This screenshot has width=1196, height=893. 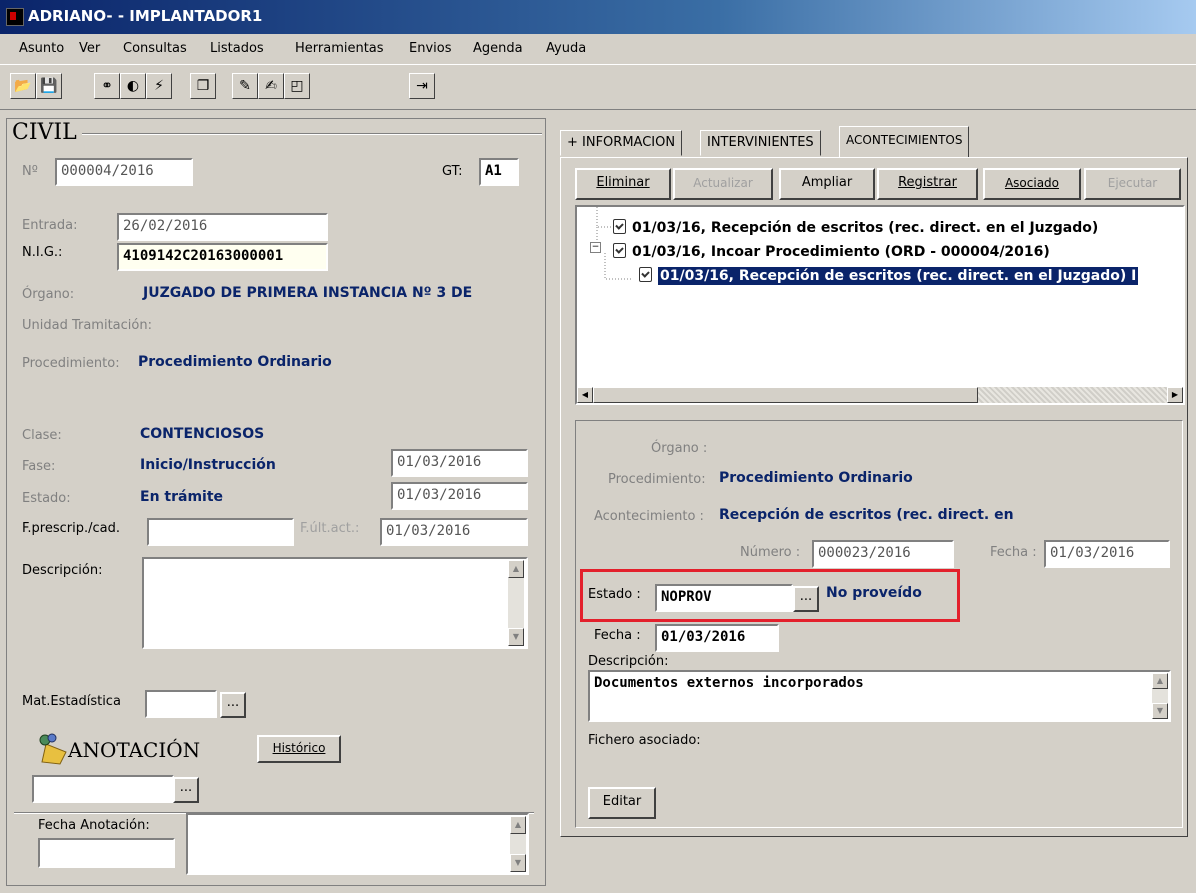 What do you see at coordinates (87, 325) in the screenshot?
I see `unidad-label: Unidad Tramitación:` at bounding box center [87, 325].